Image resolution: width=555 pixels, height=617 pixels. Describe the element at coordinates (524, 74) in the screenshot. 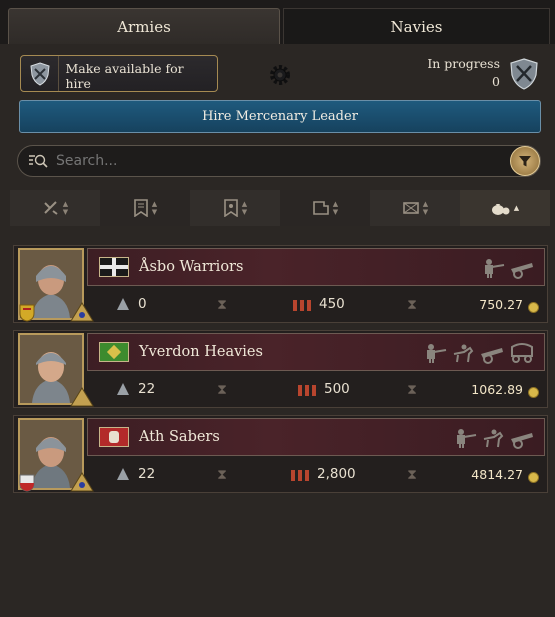

I see `crossed-swords-shield-icon` at that location.